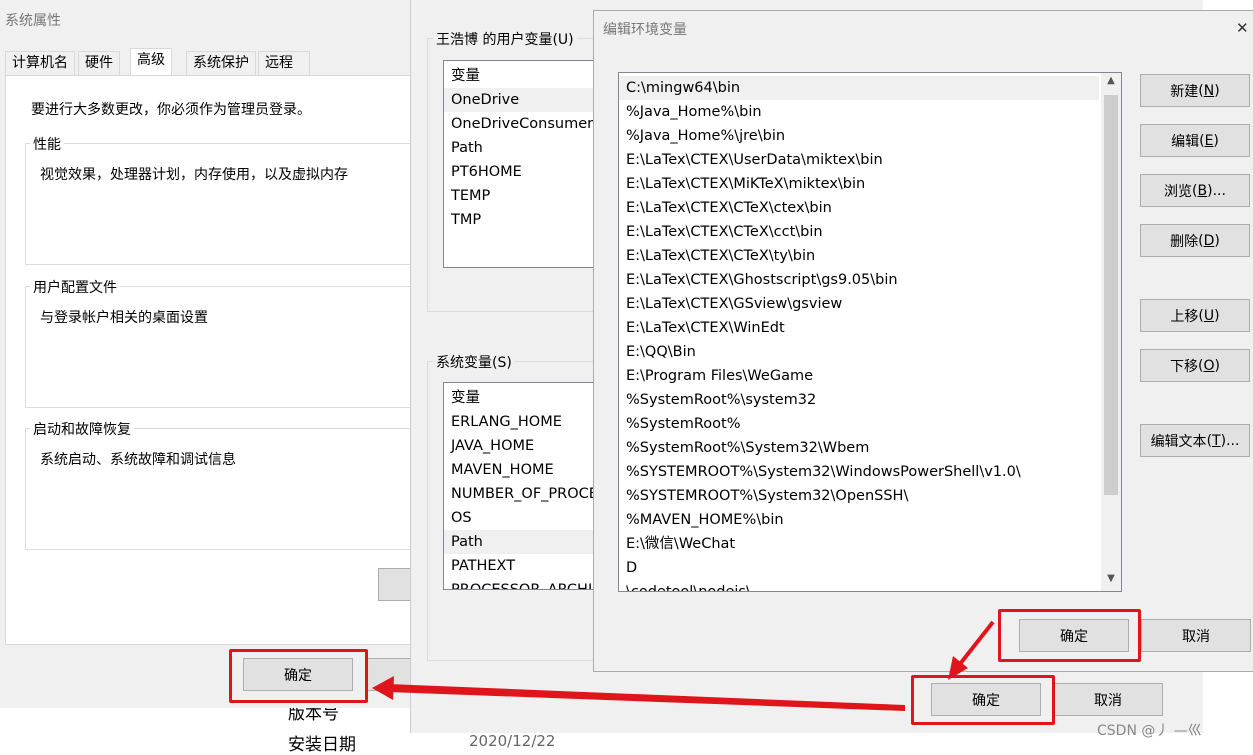 The width and height of the screenshot is (1253, 755). I want to click on arrow-to-env-ok, so click(971, 650).